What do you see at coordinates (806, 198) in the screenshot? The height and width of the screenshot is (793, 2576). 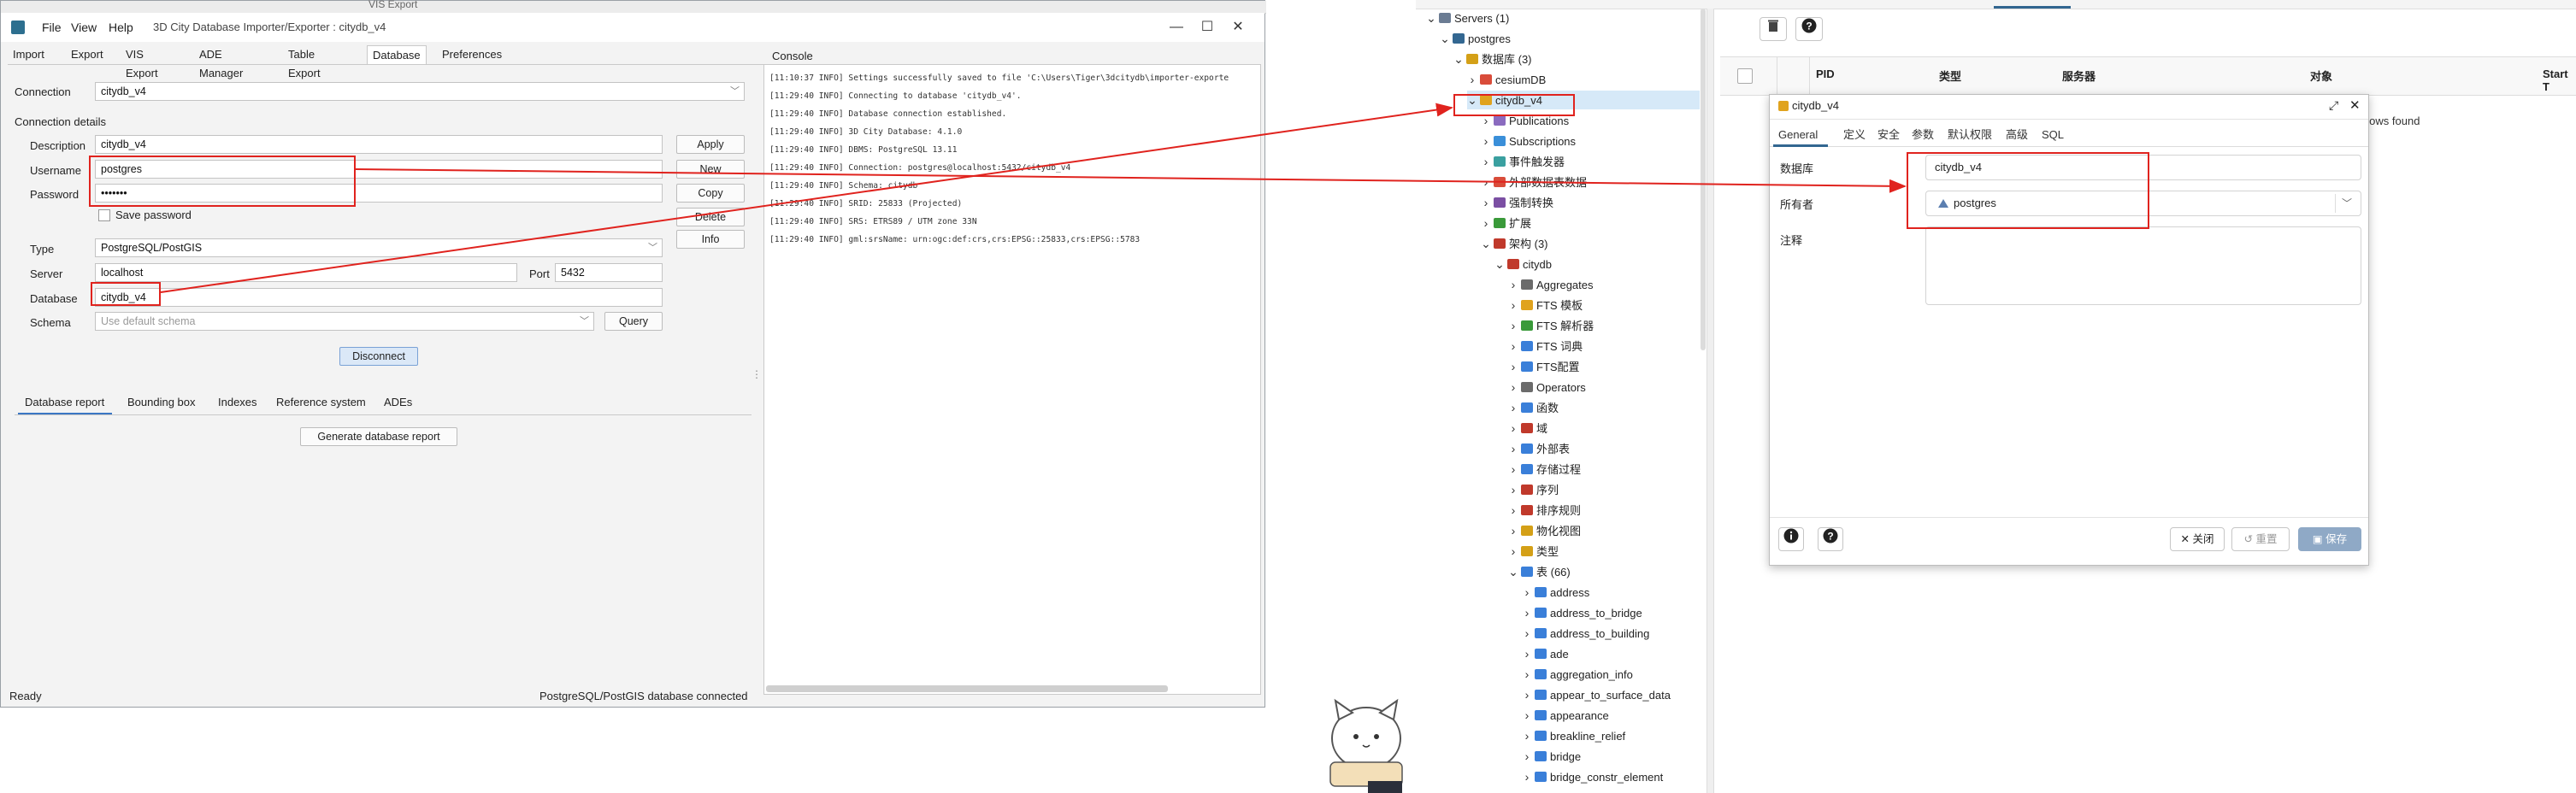 I see `arrow-database-to-tree` at bounding box center [806, 198].